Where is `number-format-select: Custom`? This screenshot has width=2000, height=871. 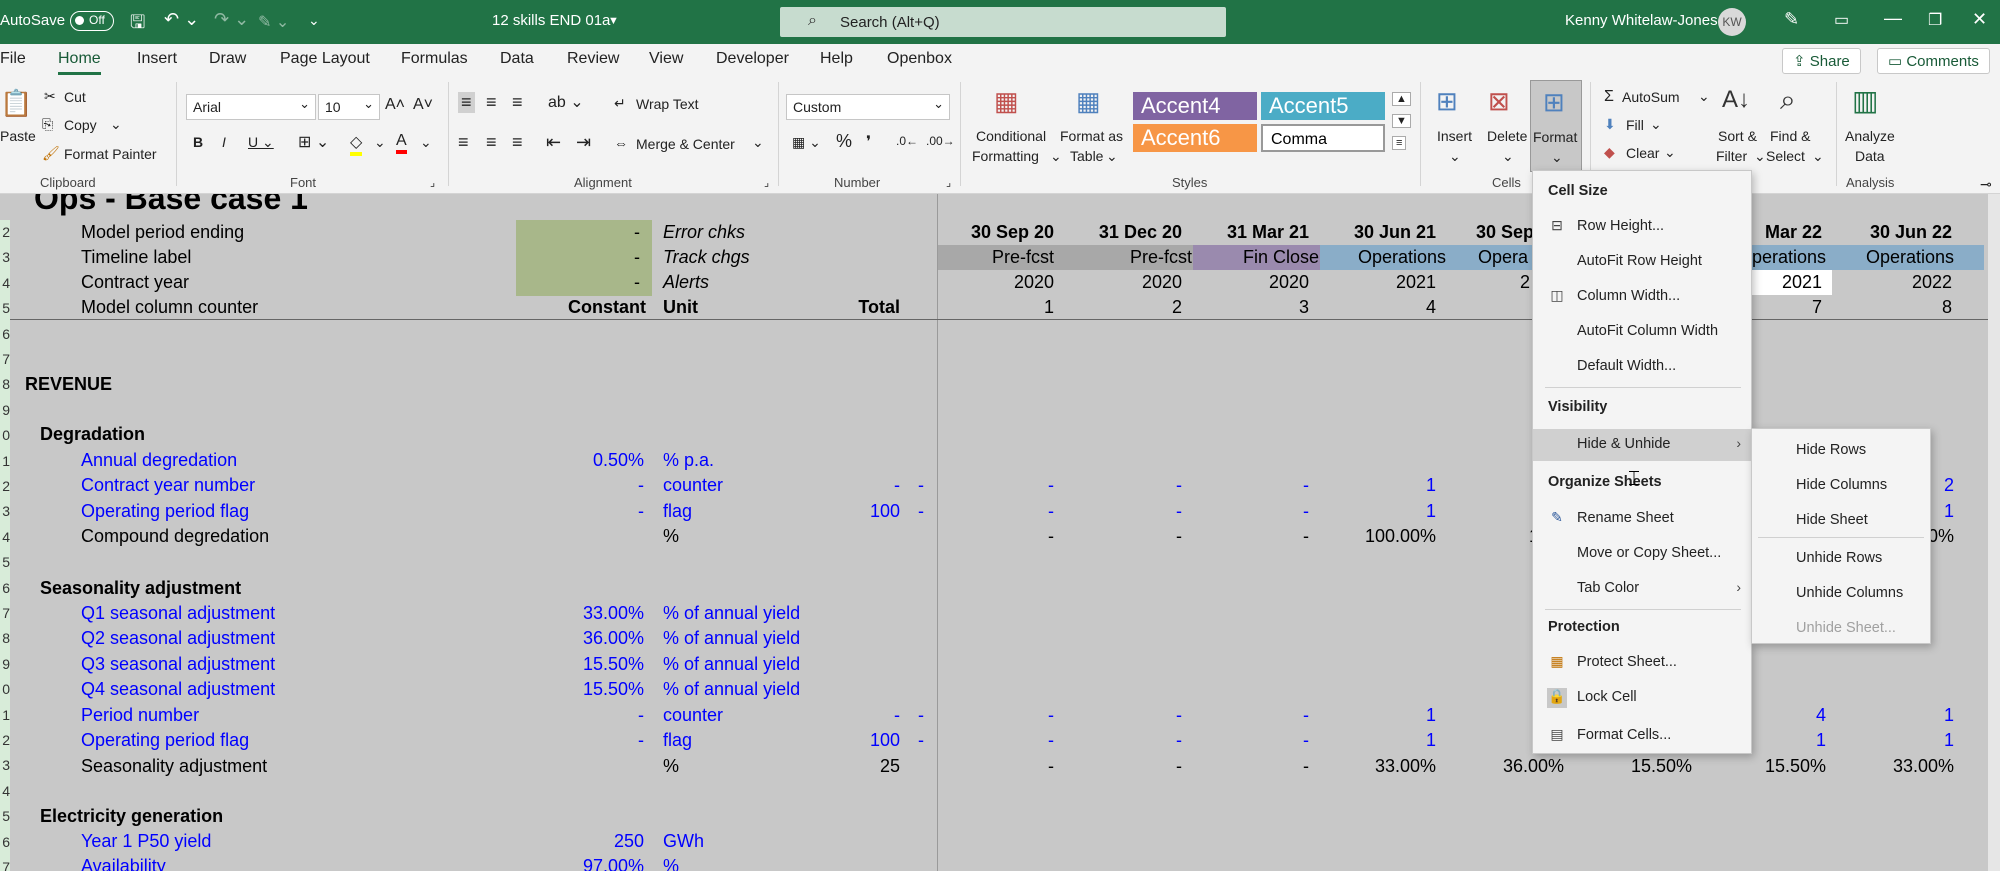
number-format-select: Custom is located at coordinates (868, 107).